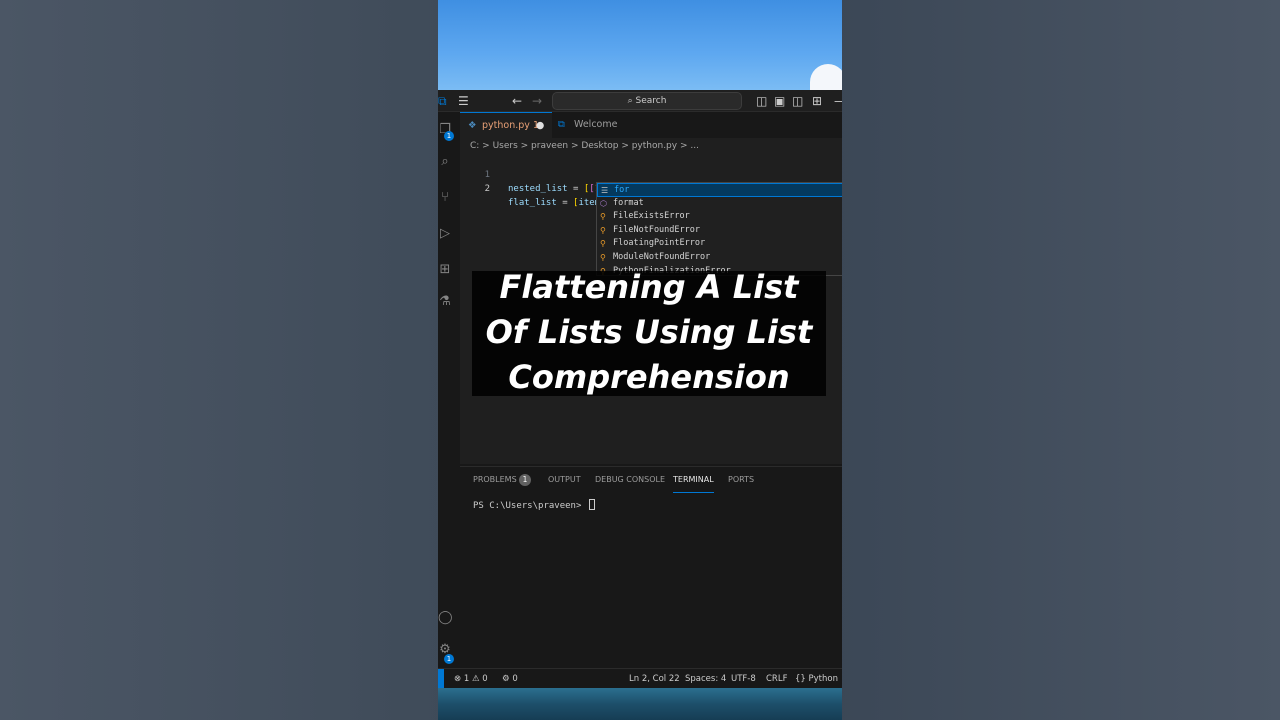 This screenshot has height=720, width=1280. Describe the element at coordinates (449, 136) in the screenshot. I see `explorer-badge: 1` at that location.